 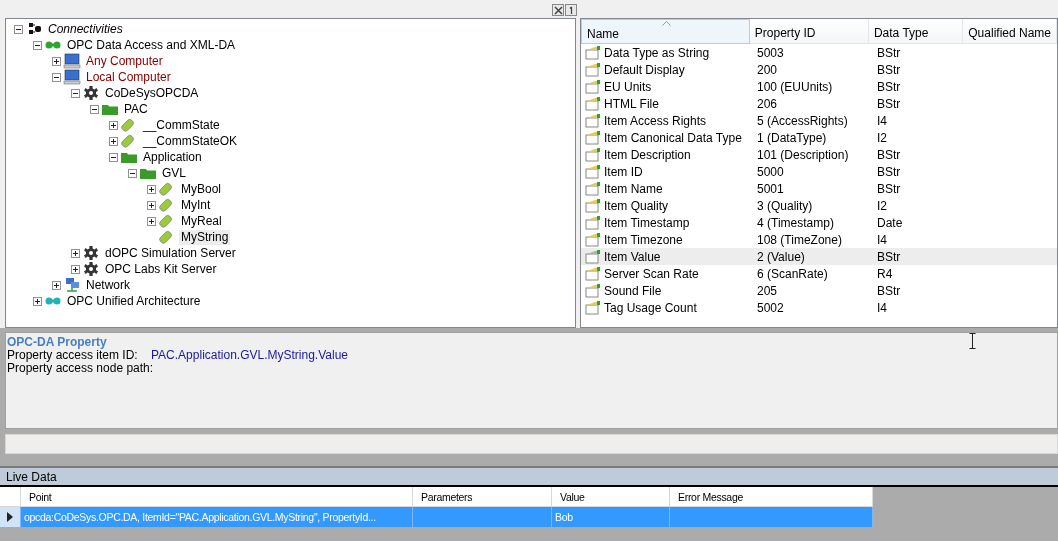 I want to click on property-id: 5 (AccessRights), so click(x=802, y=120).